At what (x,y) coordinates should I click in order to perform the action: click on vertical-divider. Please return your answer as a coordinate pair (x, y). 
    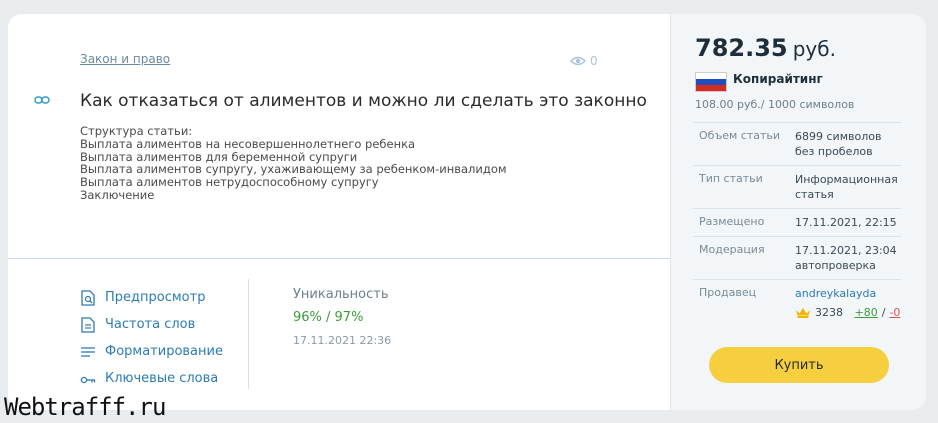
    Looking at the image, I should click on (248, 334).